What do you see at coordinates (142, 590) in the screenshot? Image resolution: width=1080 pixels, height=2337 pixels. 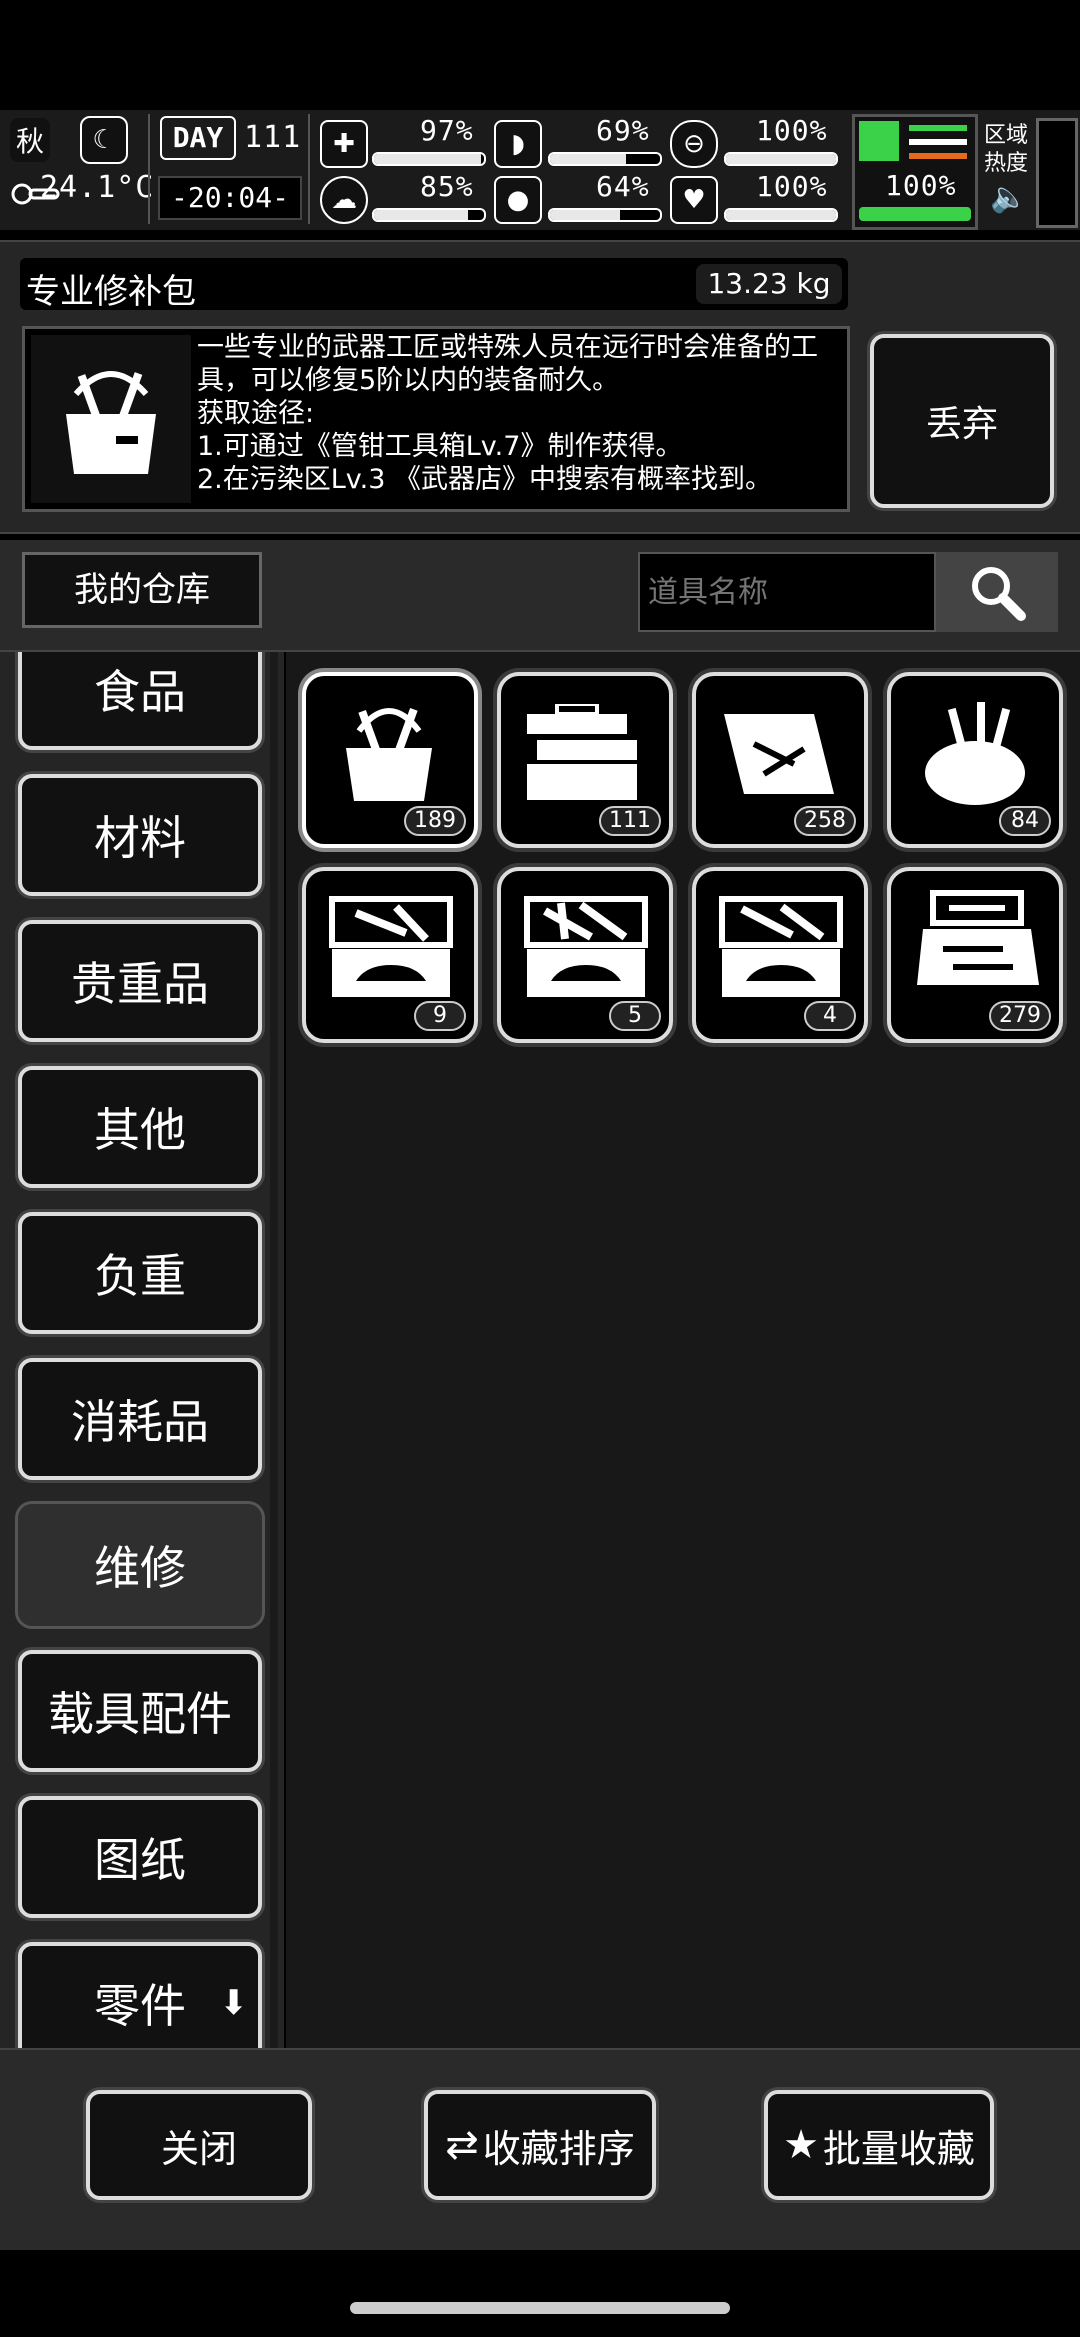 I see `storage-title: 我的仓库` at bounding box center [142, 590].